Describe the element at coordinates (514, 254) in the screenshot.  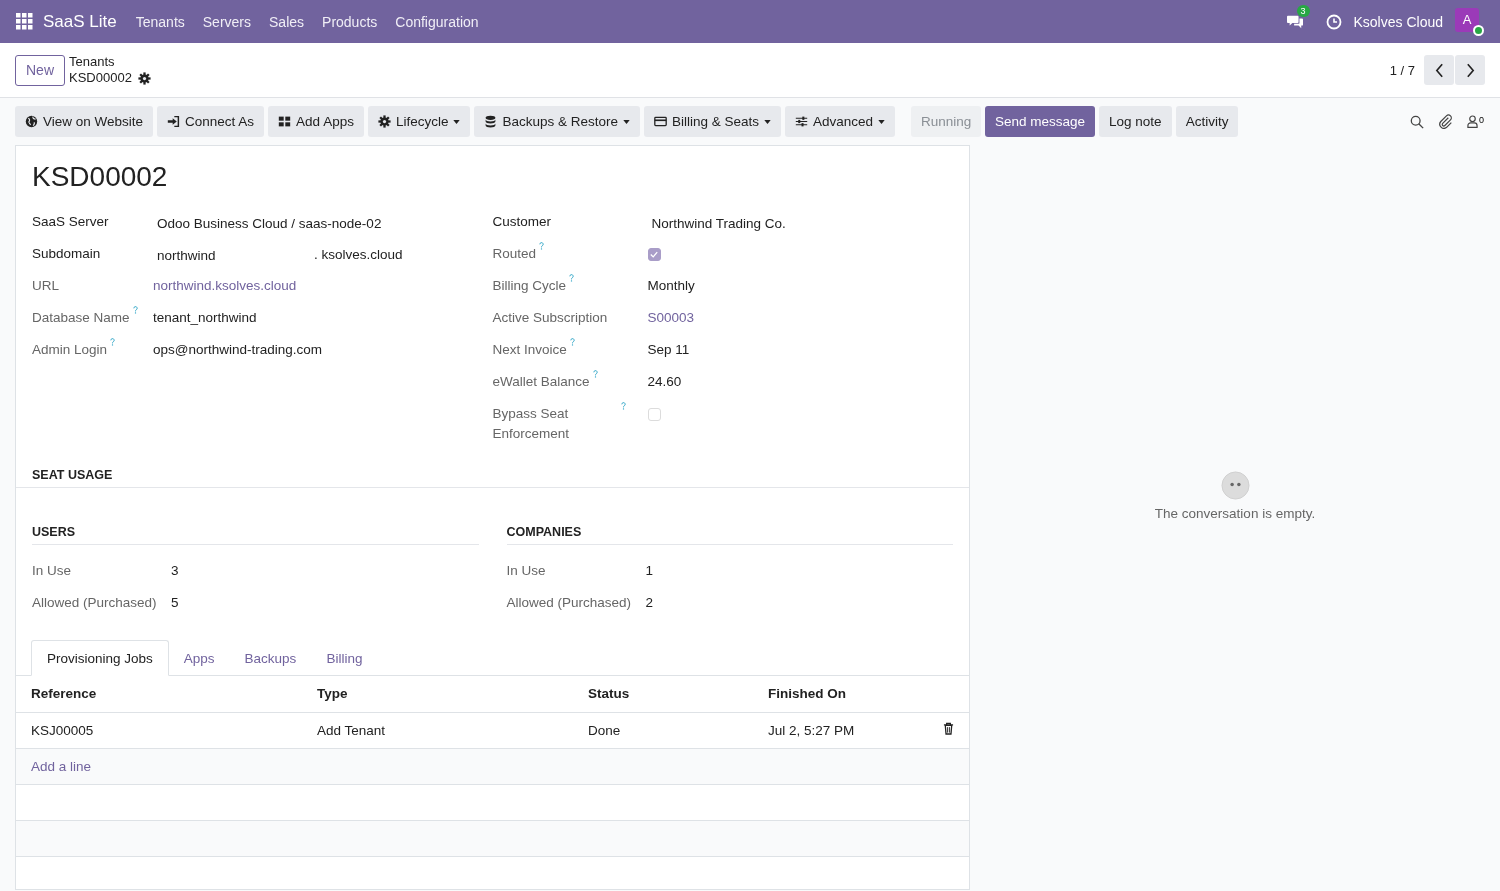
I see `field-label: Routed` at that location.